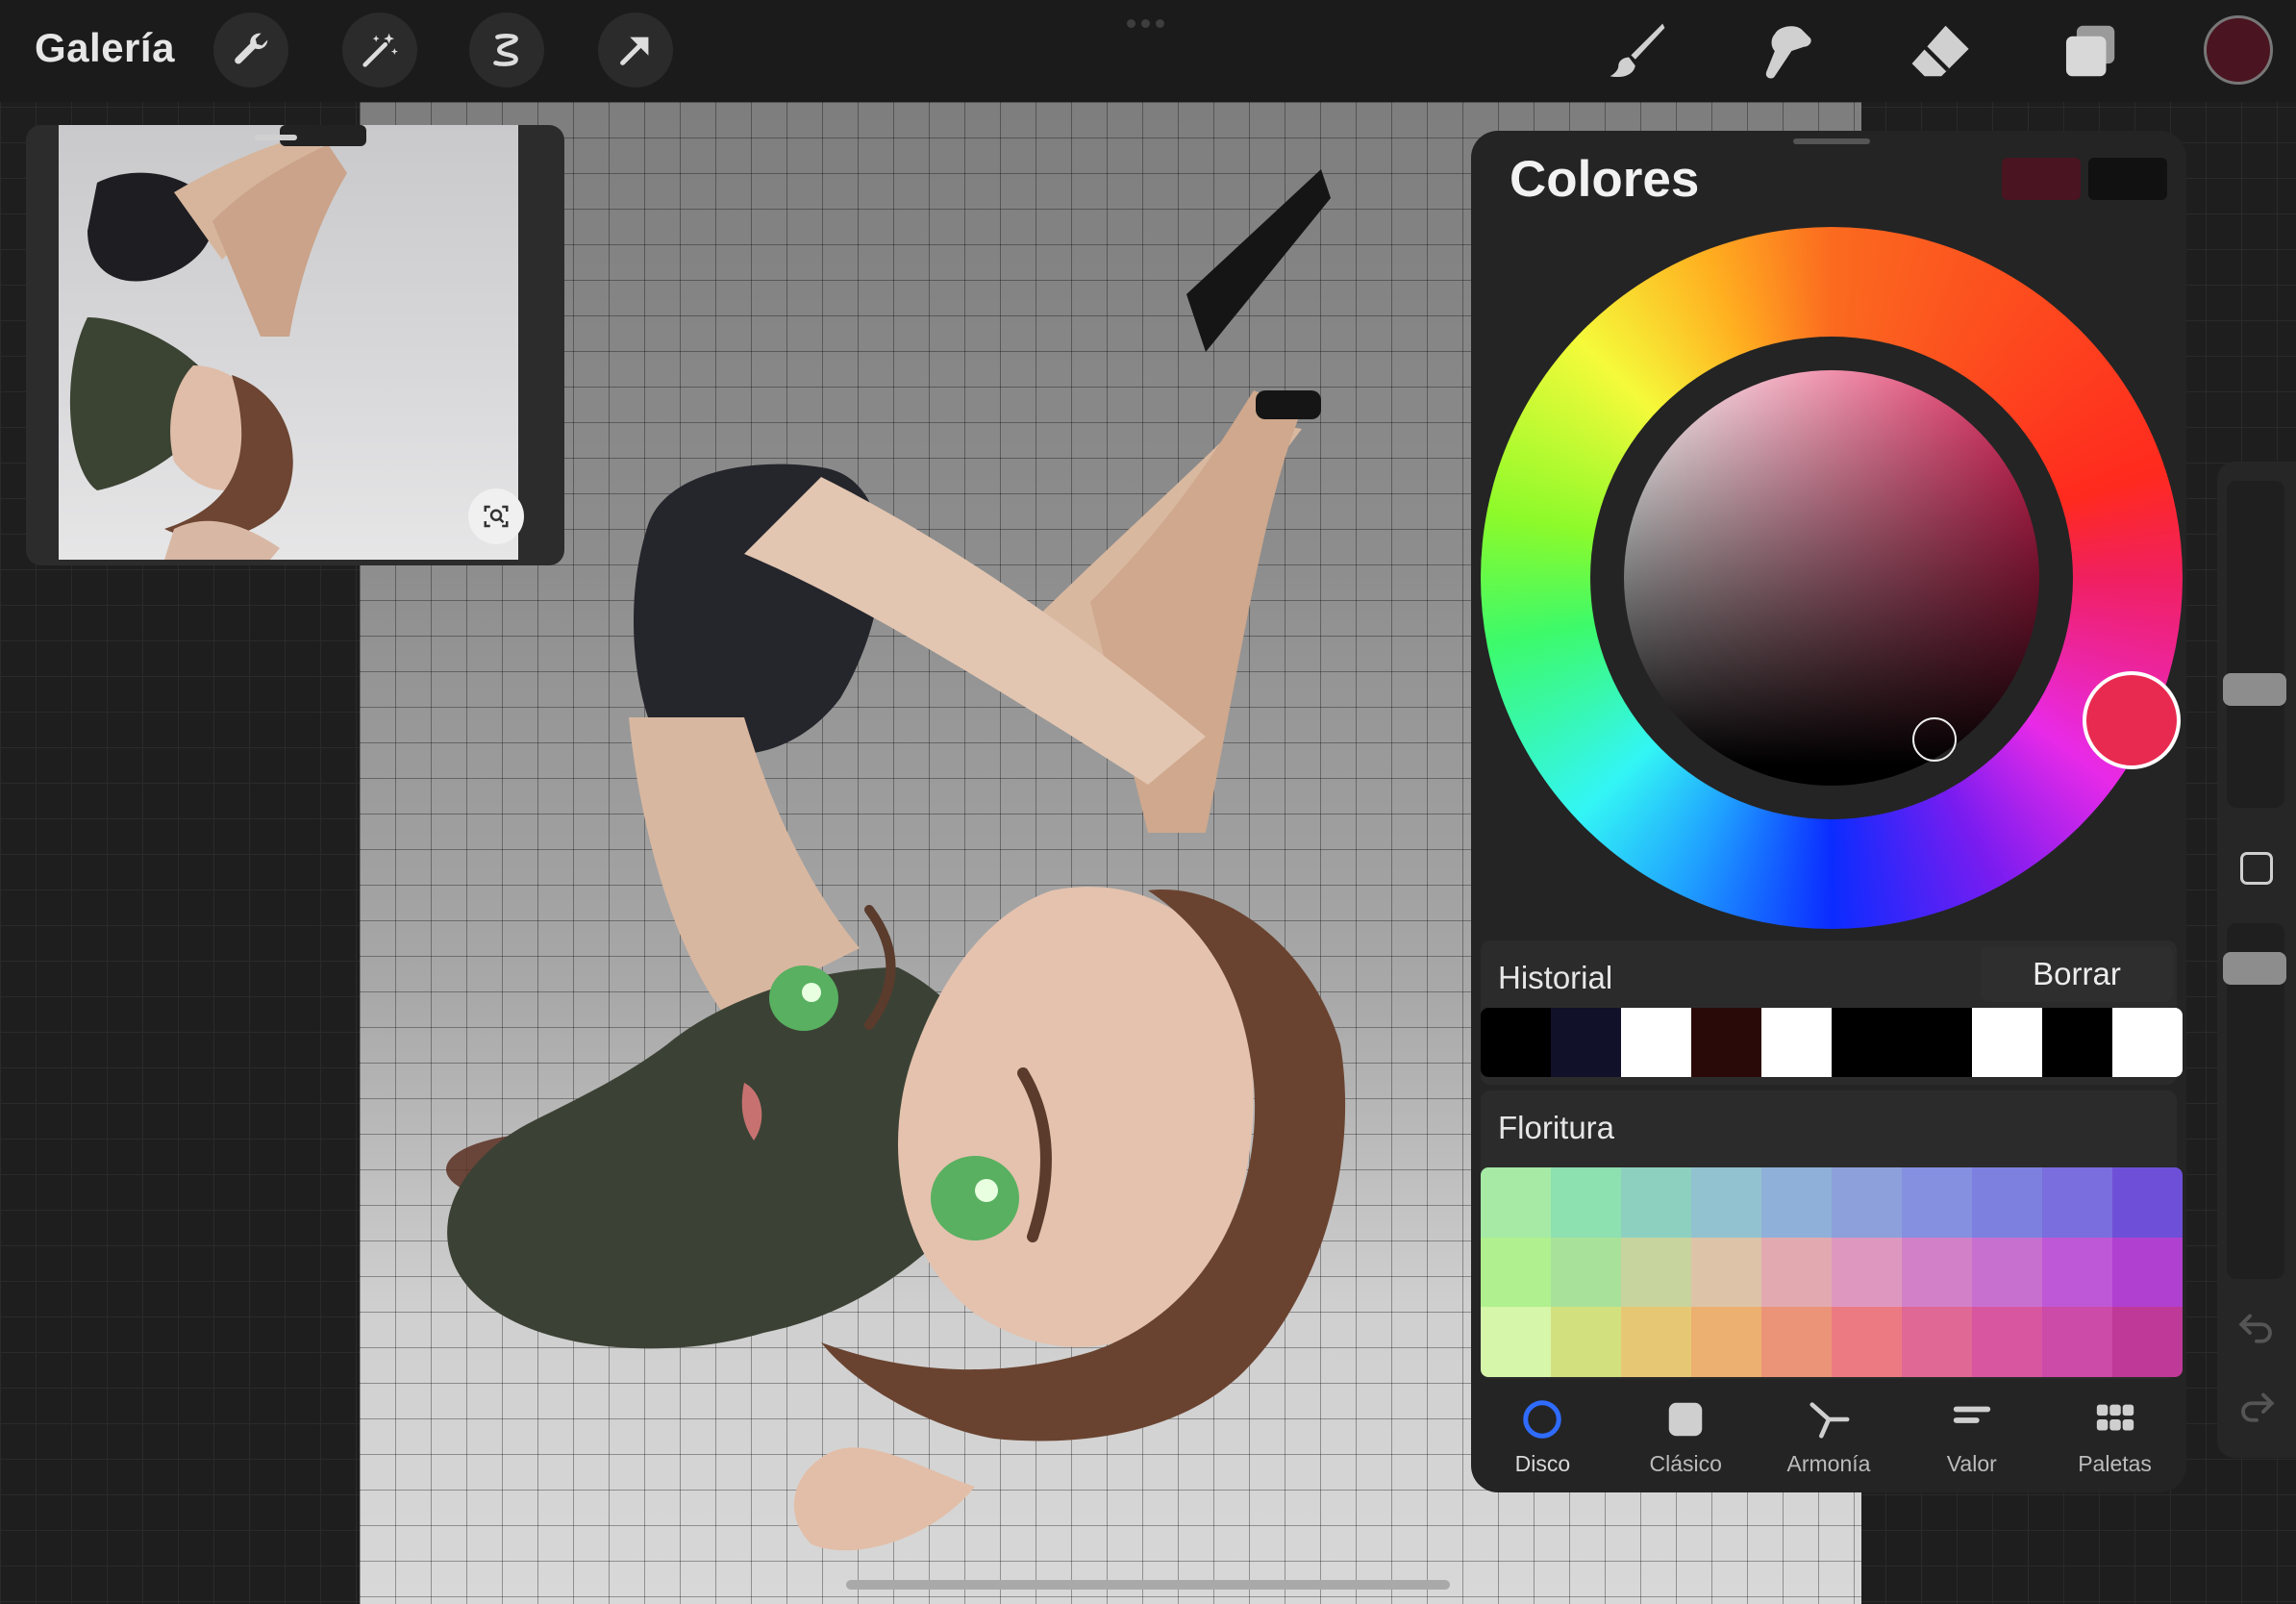  What do you see at coordinates (2089, 51) in the screenshot?
I see `layers-button` at bounding box center [2089, 51].